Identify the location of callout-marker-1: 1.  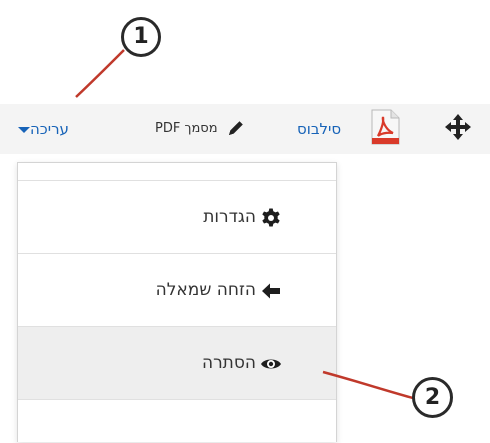
(141, 37).